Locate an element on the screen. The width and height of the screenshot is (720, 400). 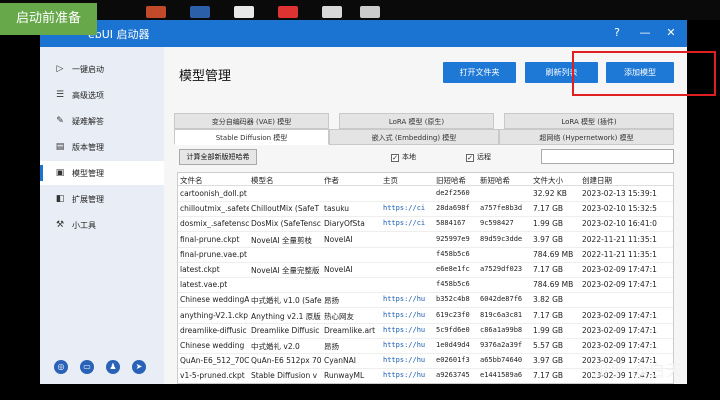
play-icon: ▷ is located at coordinates (60, 69).